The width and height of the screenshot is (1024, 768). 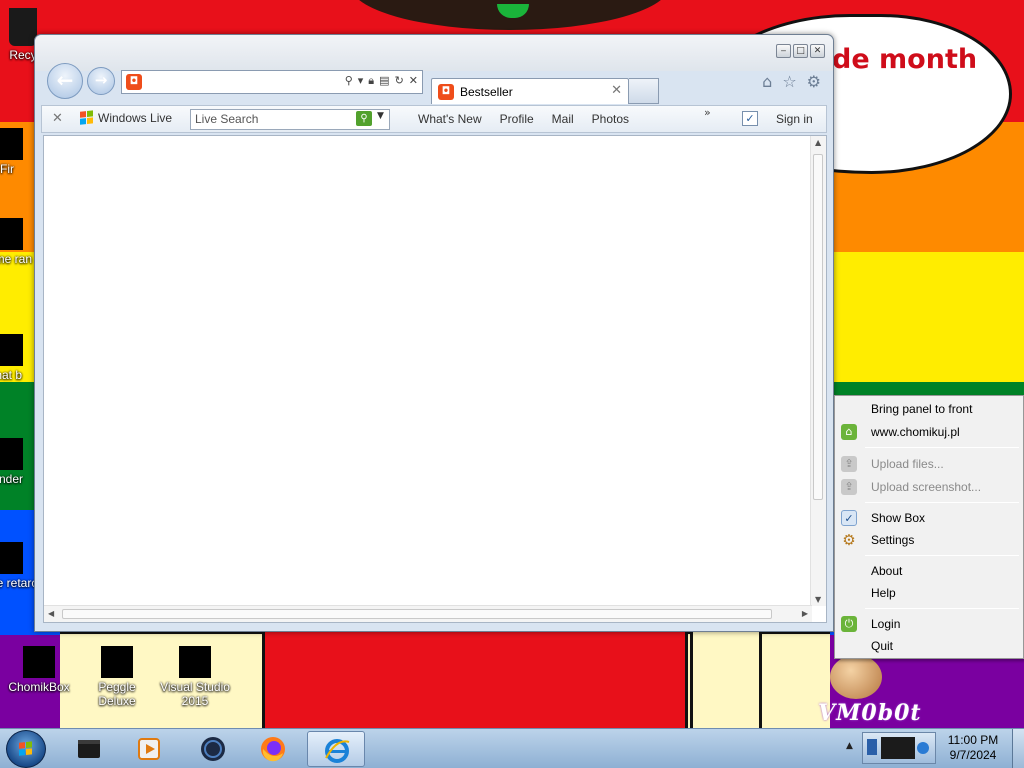 What do you see at coordinates (818, 599) in the screenshot?
I see `scroll-down-arrow-icon: ▼` at bounding box center [818, 599].